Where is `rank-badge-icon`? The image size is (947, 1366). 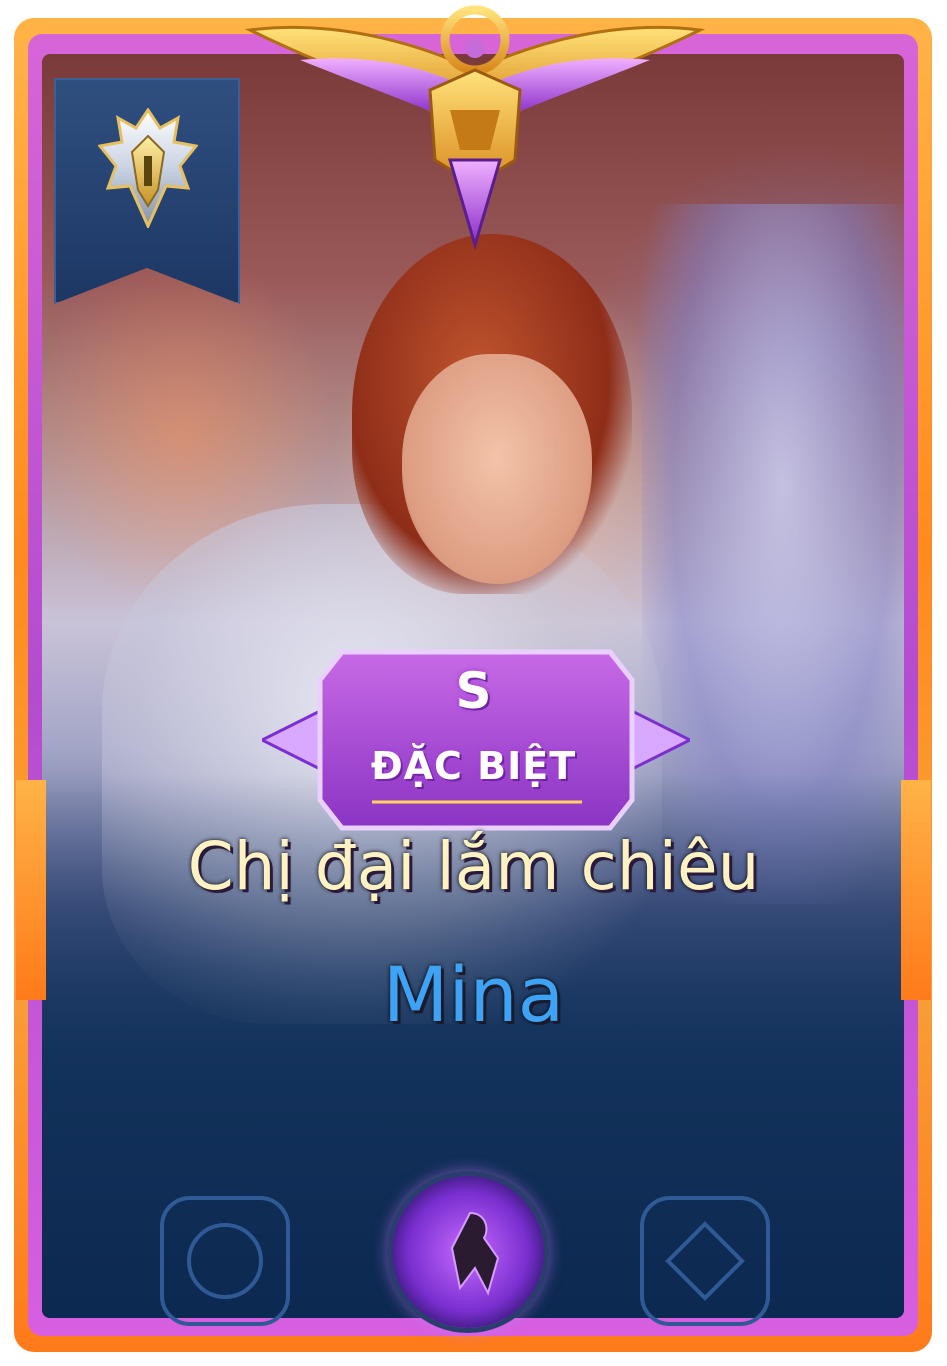 rank-badge-icon is located at coordinates (148, 168).